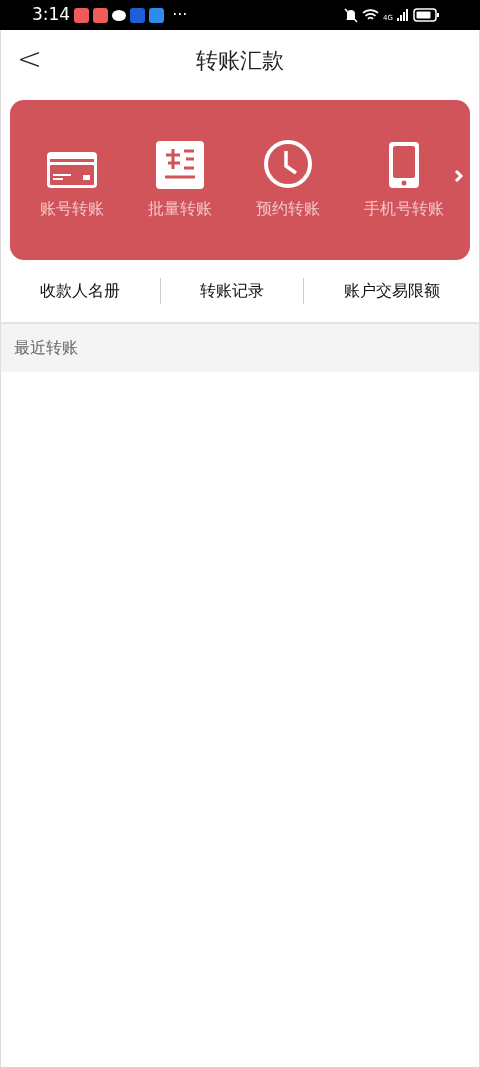 The image size is (480, 1067). Describe the element at coordinates (51, 15) in the screenshot. I see `status-time: 3:14` at that location.